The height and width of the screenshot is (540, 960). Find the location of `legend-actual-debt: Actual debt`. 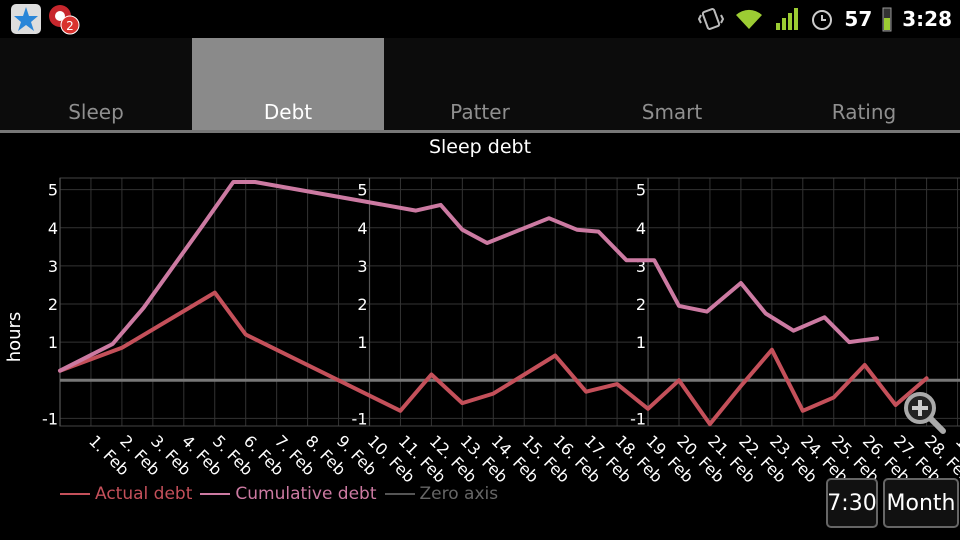

legend-actual-debt: Actual debt is located at coordinates (126, 494).